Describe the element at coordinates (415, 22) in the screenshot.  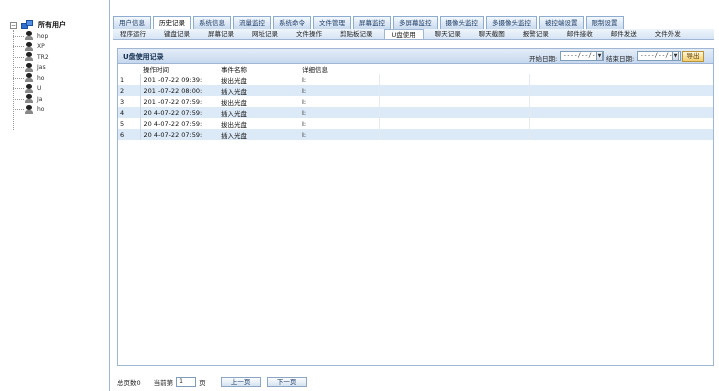
I see `tab-primary: 多屏幕监控` at that location.